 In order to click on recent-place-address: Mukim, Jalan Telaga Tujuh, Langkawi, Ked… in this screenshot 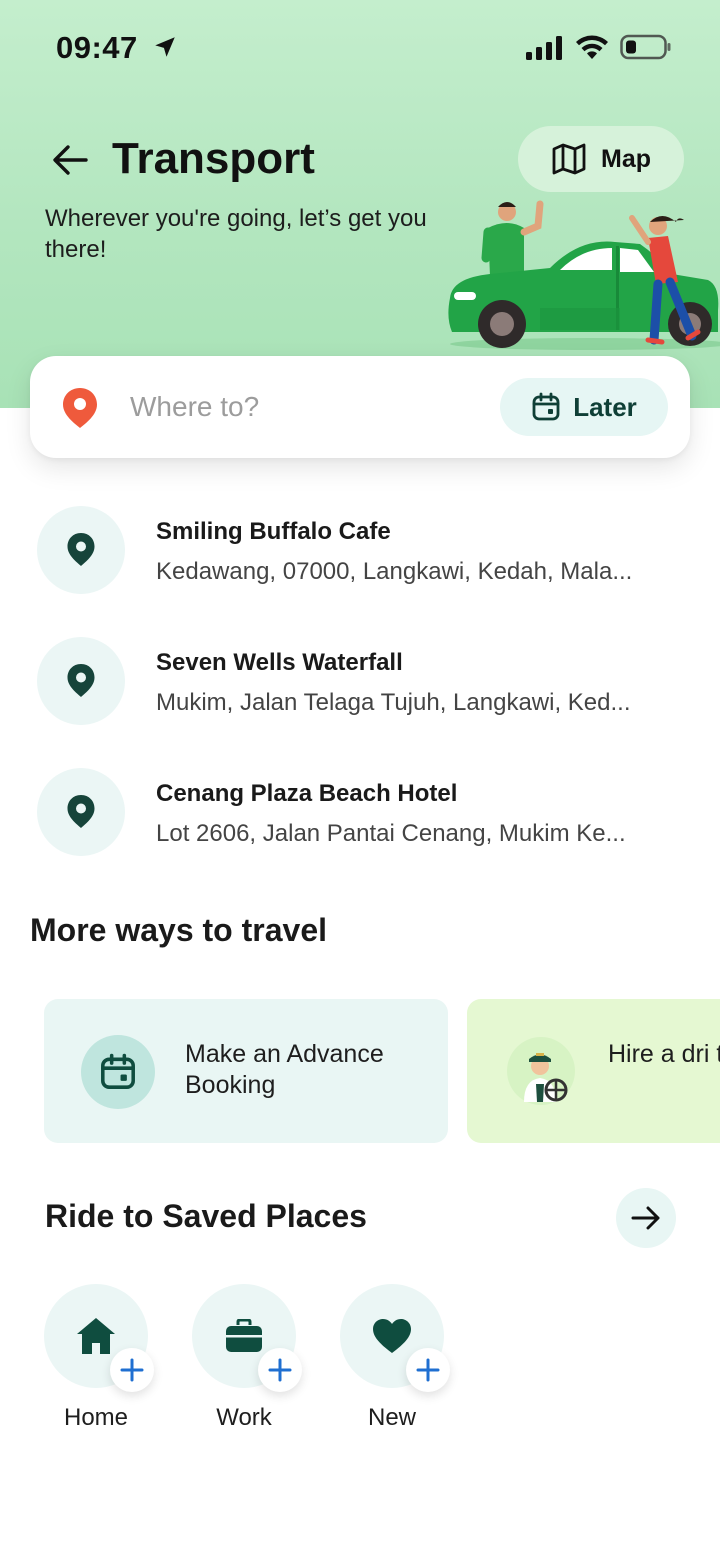, I will do `click(393, 702)`.